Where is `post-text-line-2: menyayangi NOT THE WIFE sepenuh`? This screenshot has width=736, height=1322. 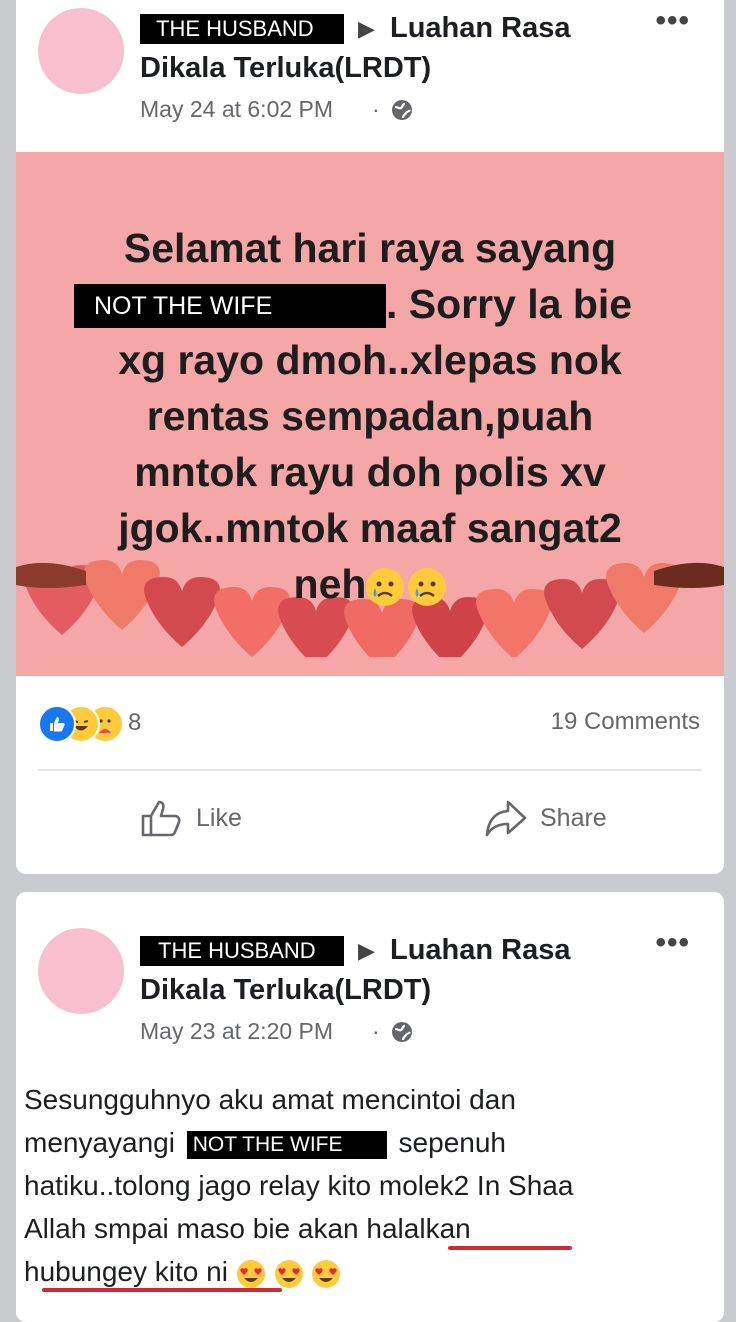
post-text-line-2: menyayangi NOT THE WIFE sepenuh is located at coordinates (364, 1142).